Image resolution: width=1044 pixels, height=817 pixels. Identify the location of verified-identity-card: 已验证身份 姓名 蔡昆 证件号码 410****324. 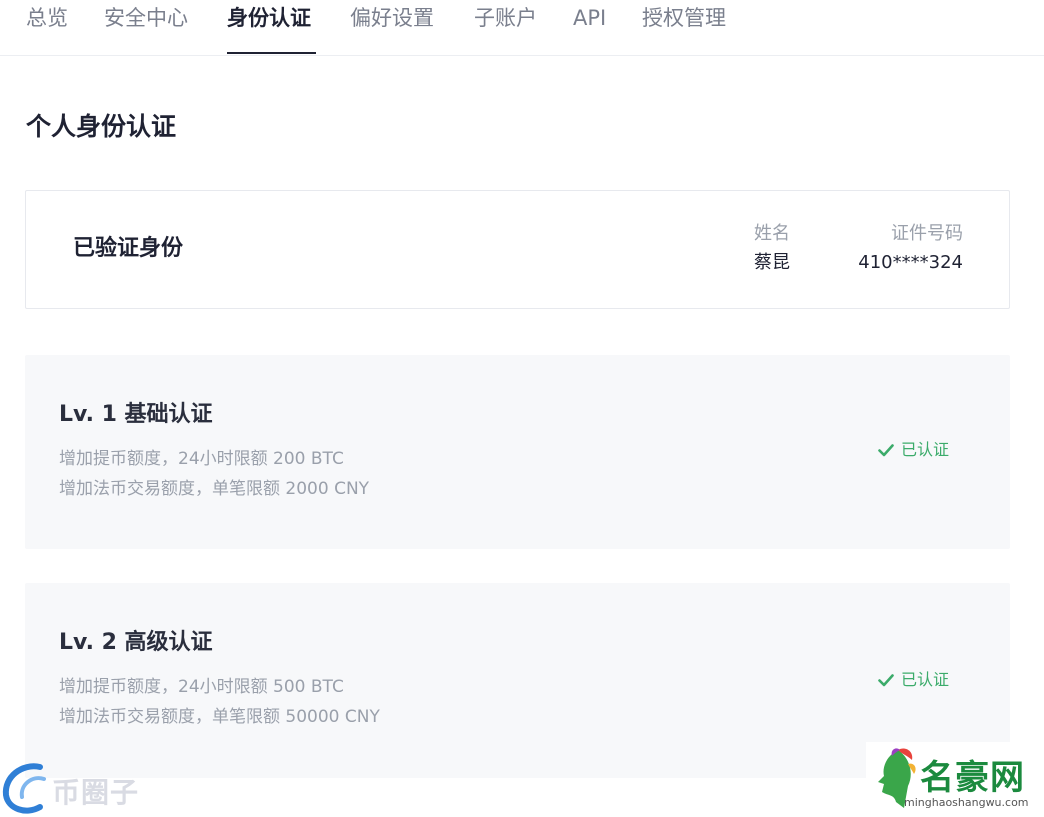
(517, 249).